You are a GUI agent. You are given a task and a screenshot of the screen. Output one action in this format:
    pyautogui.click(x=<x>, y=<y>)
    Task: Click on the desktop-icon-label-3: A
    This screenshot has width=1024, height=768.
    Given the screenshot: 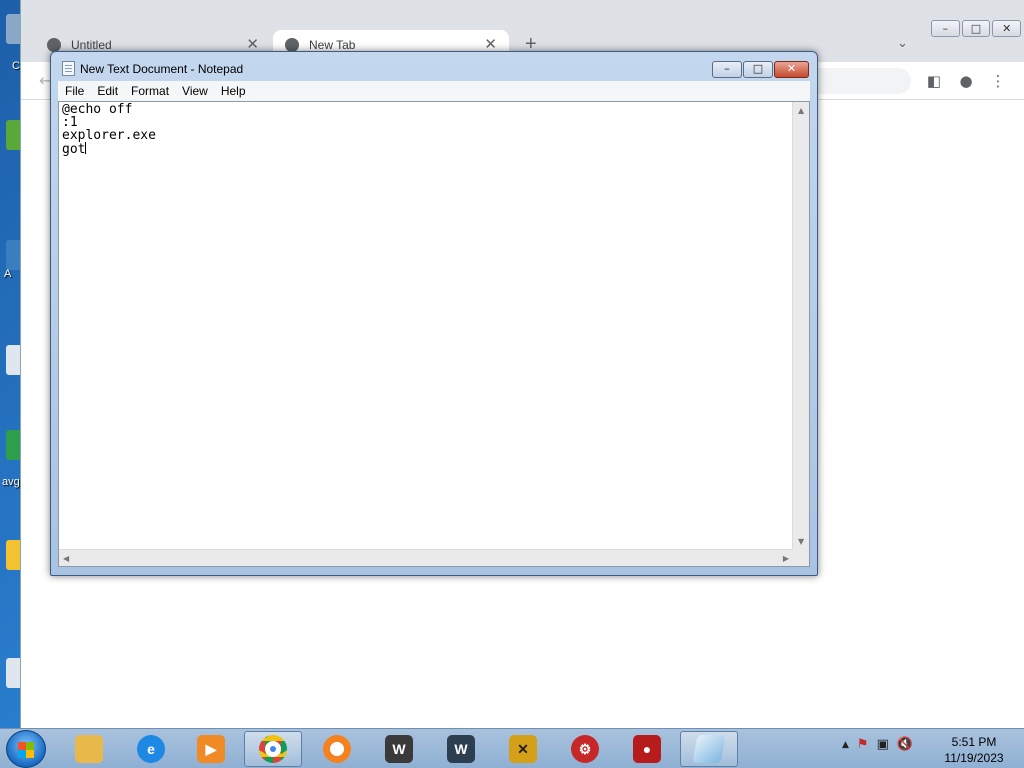 What is the action you would take?
    pyautogui.click(x=8, y=274)
    